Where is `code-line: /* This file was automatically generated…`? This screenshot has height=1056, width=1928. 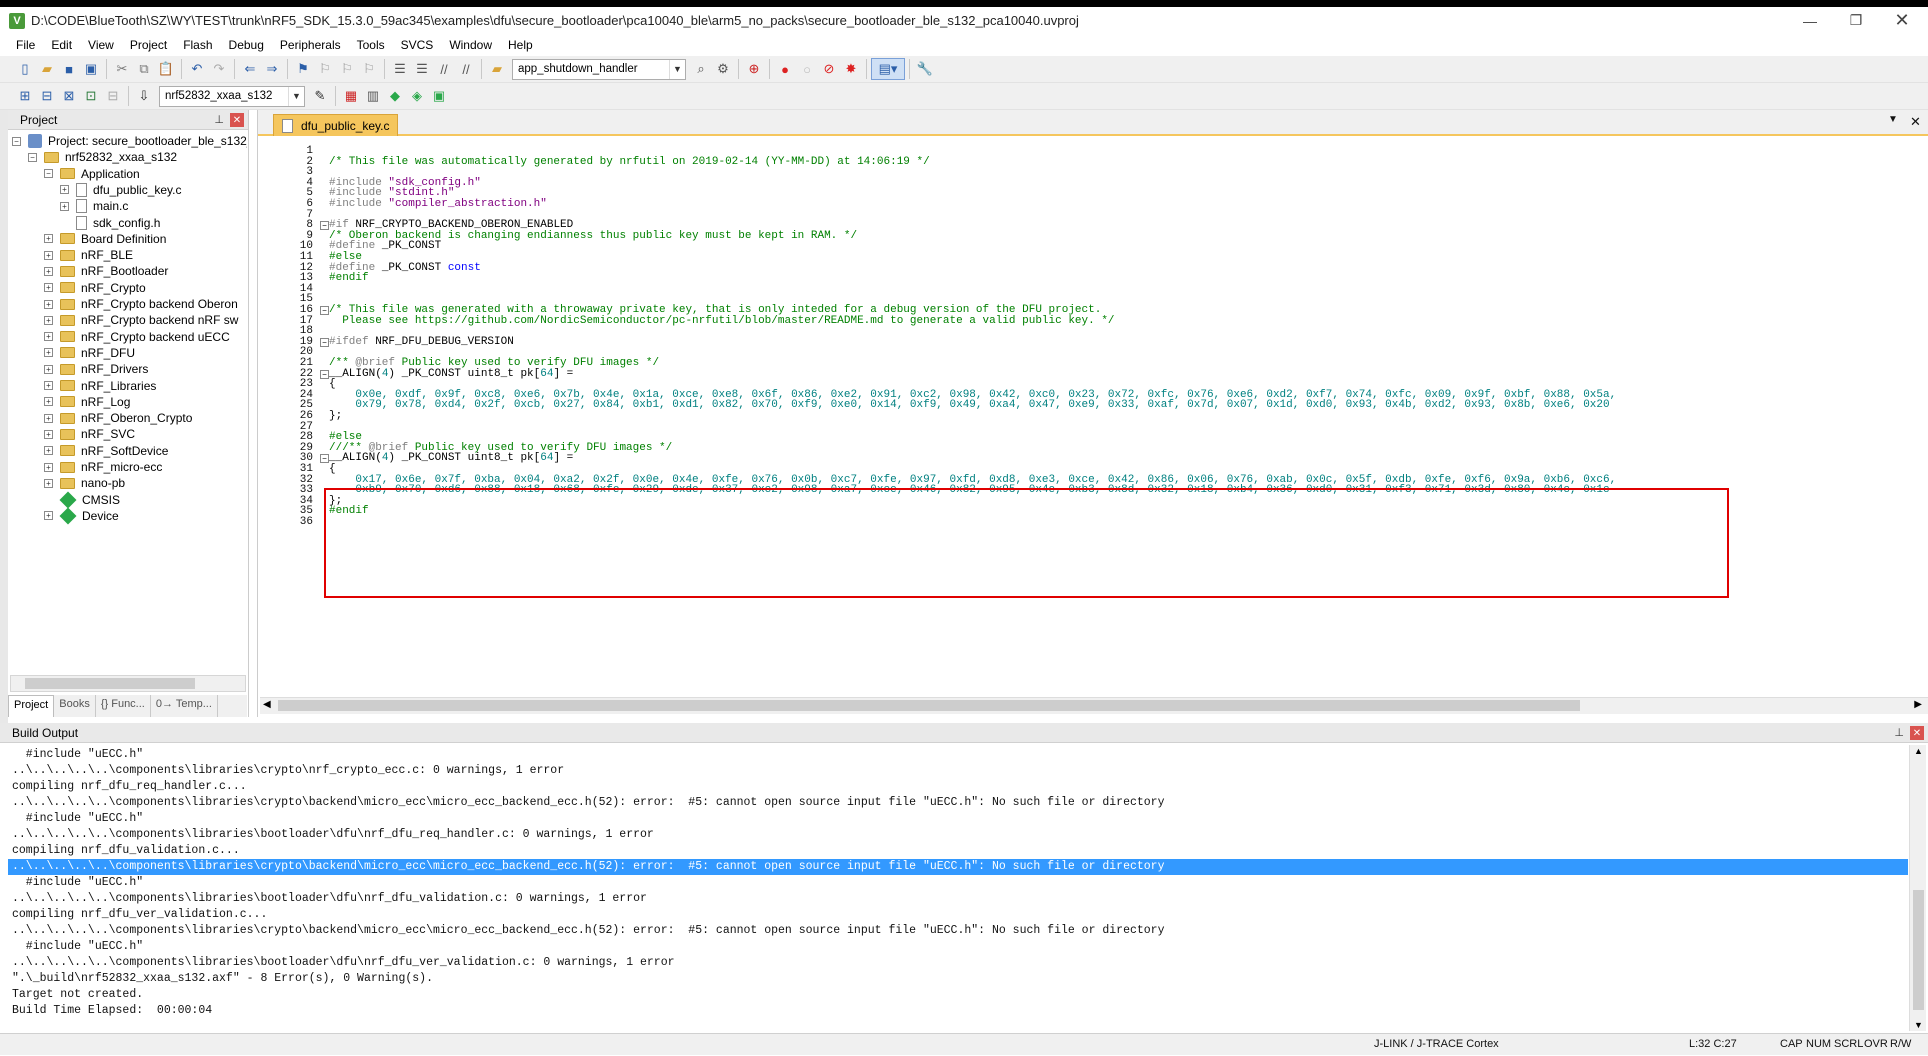 code-line: /* This file was automatically generated… is located at coordinates (629, 162).